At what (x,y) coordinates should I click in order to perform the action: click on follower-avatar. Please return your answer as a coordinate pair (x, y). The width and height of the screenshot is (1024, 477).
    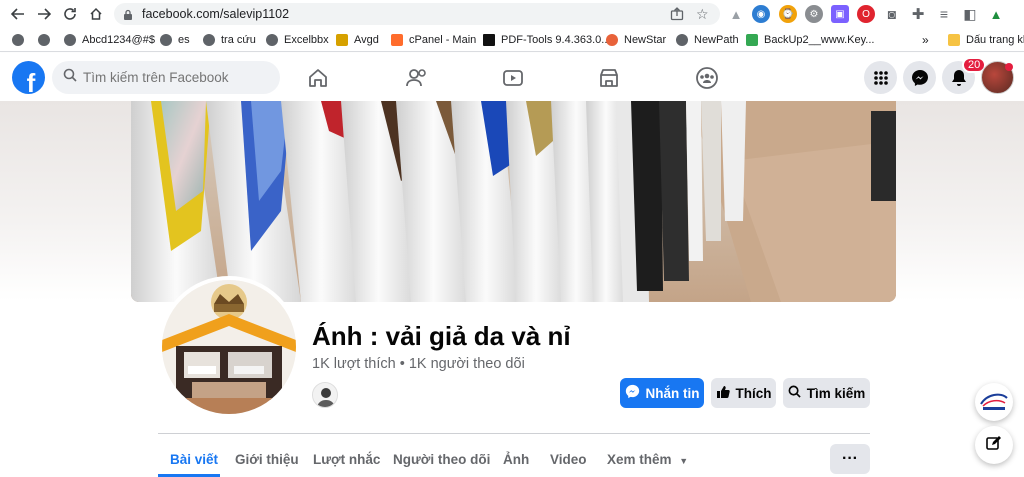
    Looking at the image, I should click on (325, 395).